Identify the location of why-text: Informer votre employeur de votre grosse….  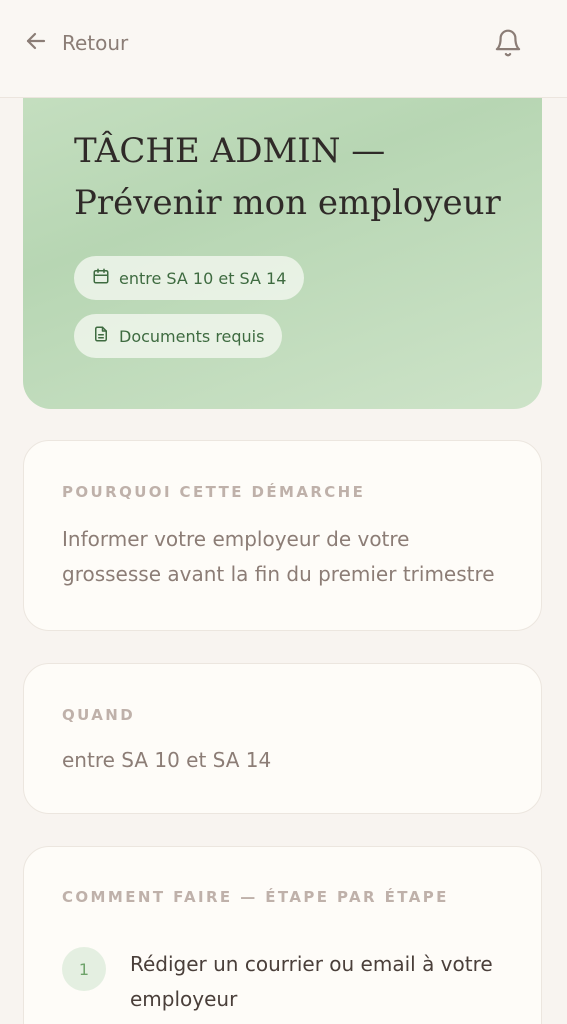
(278, 556).